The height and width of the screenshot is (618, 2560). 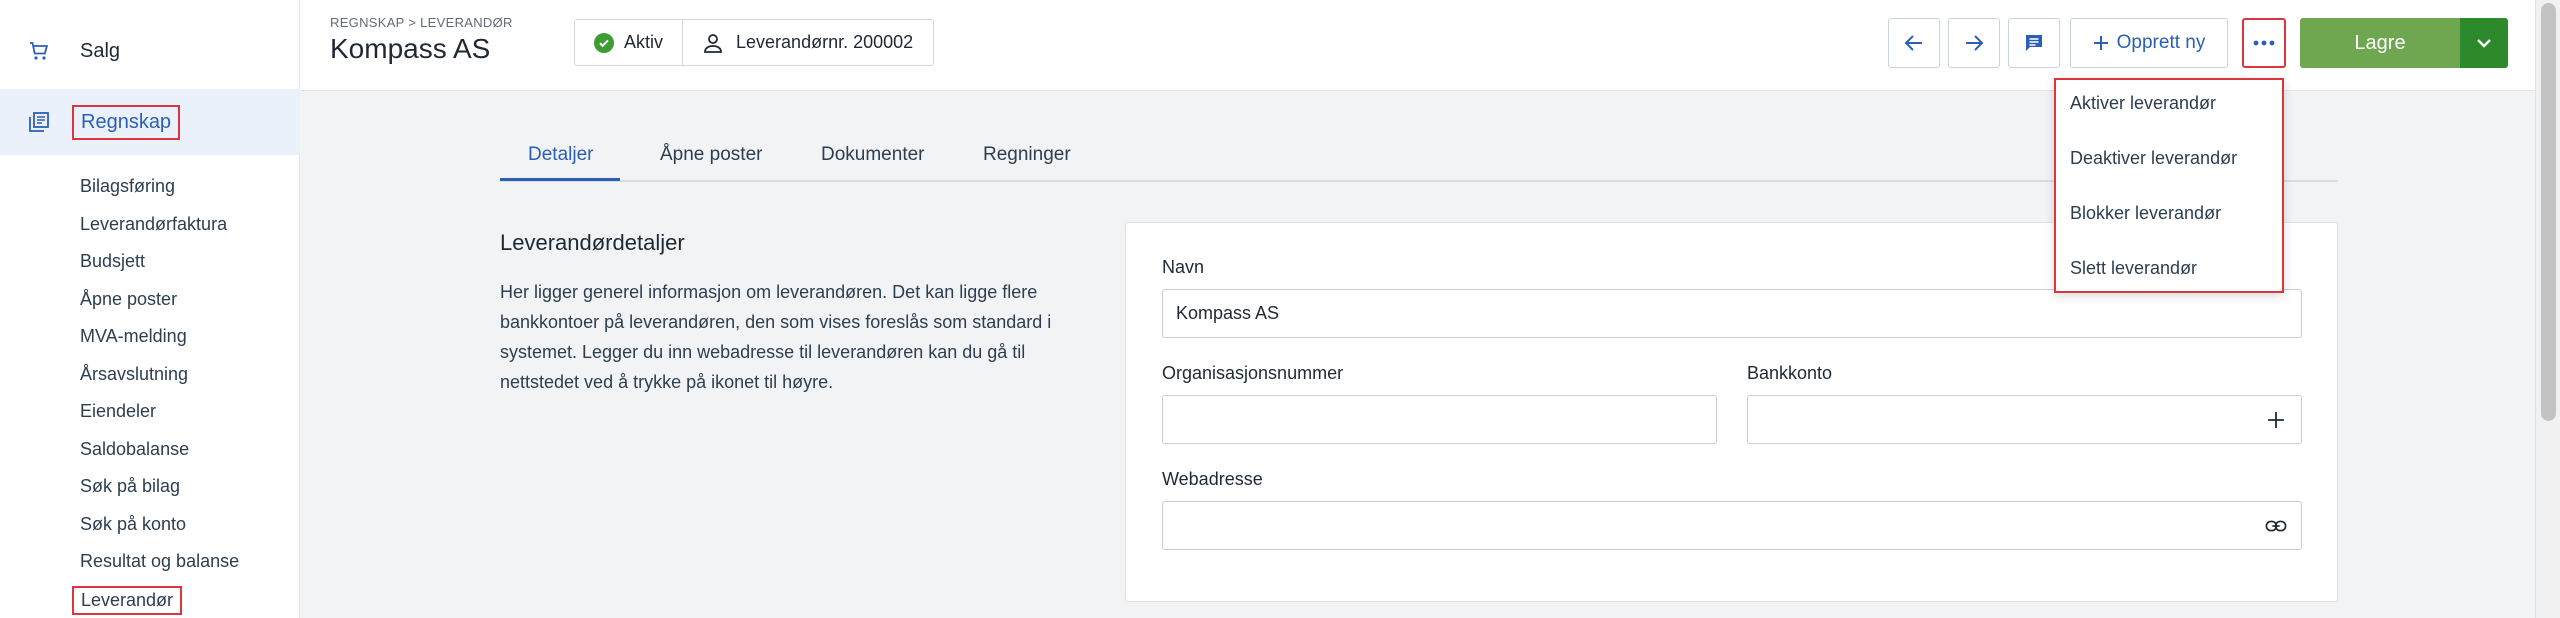 I want to click on add-bank-account-icon, so click(x=2276, y=420).